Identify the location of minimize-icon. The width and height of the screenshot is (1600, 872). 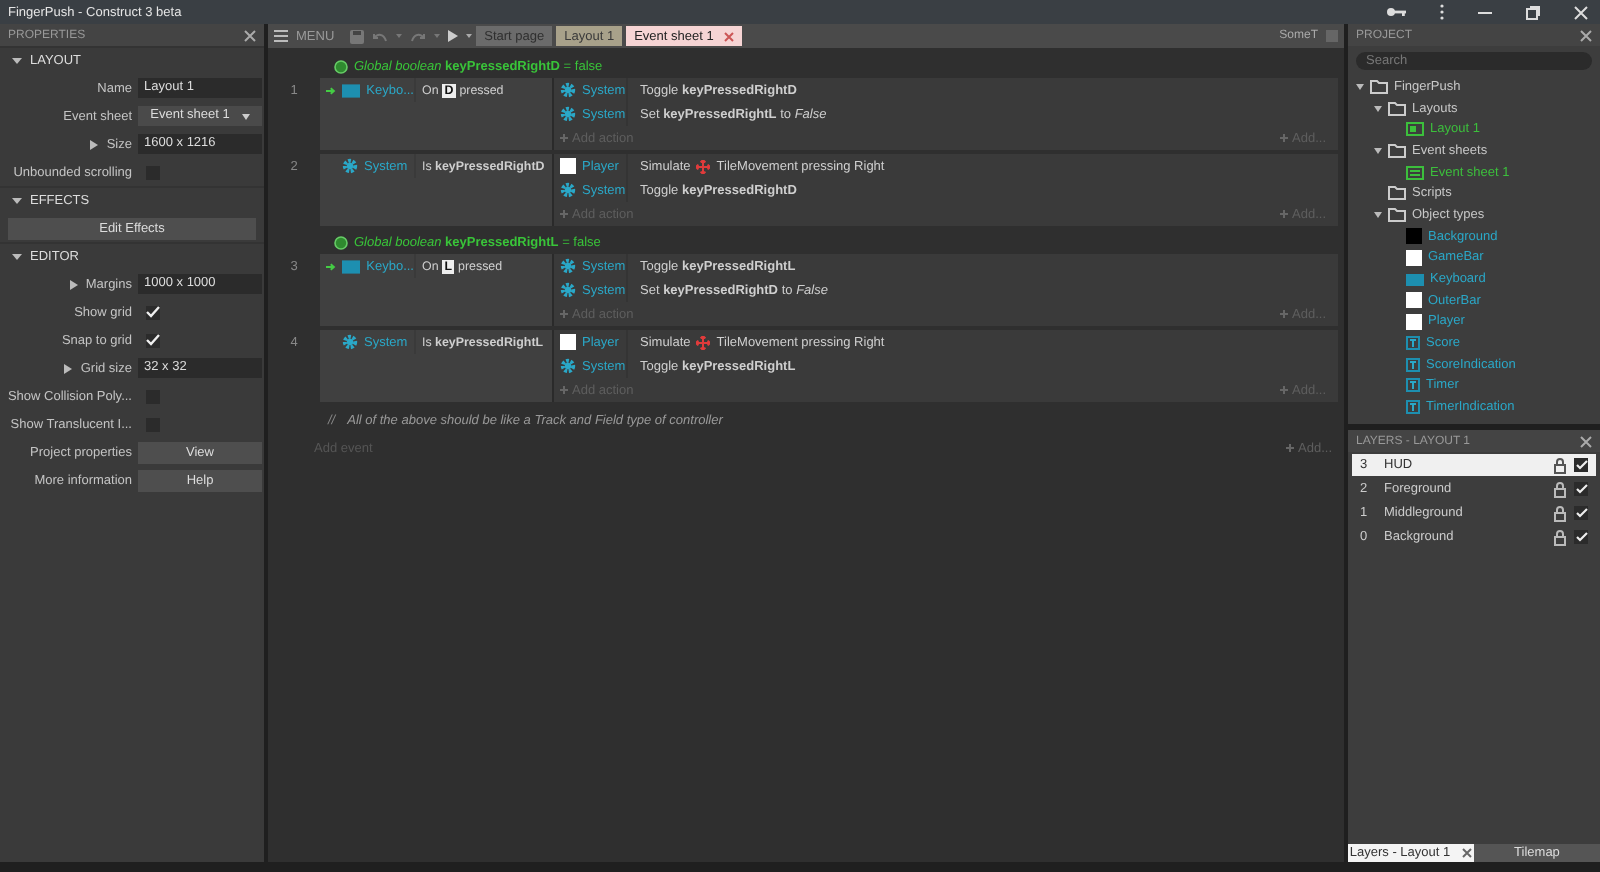
(1485, 12).